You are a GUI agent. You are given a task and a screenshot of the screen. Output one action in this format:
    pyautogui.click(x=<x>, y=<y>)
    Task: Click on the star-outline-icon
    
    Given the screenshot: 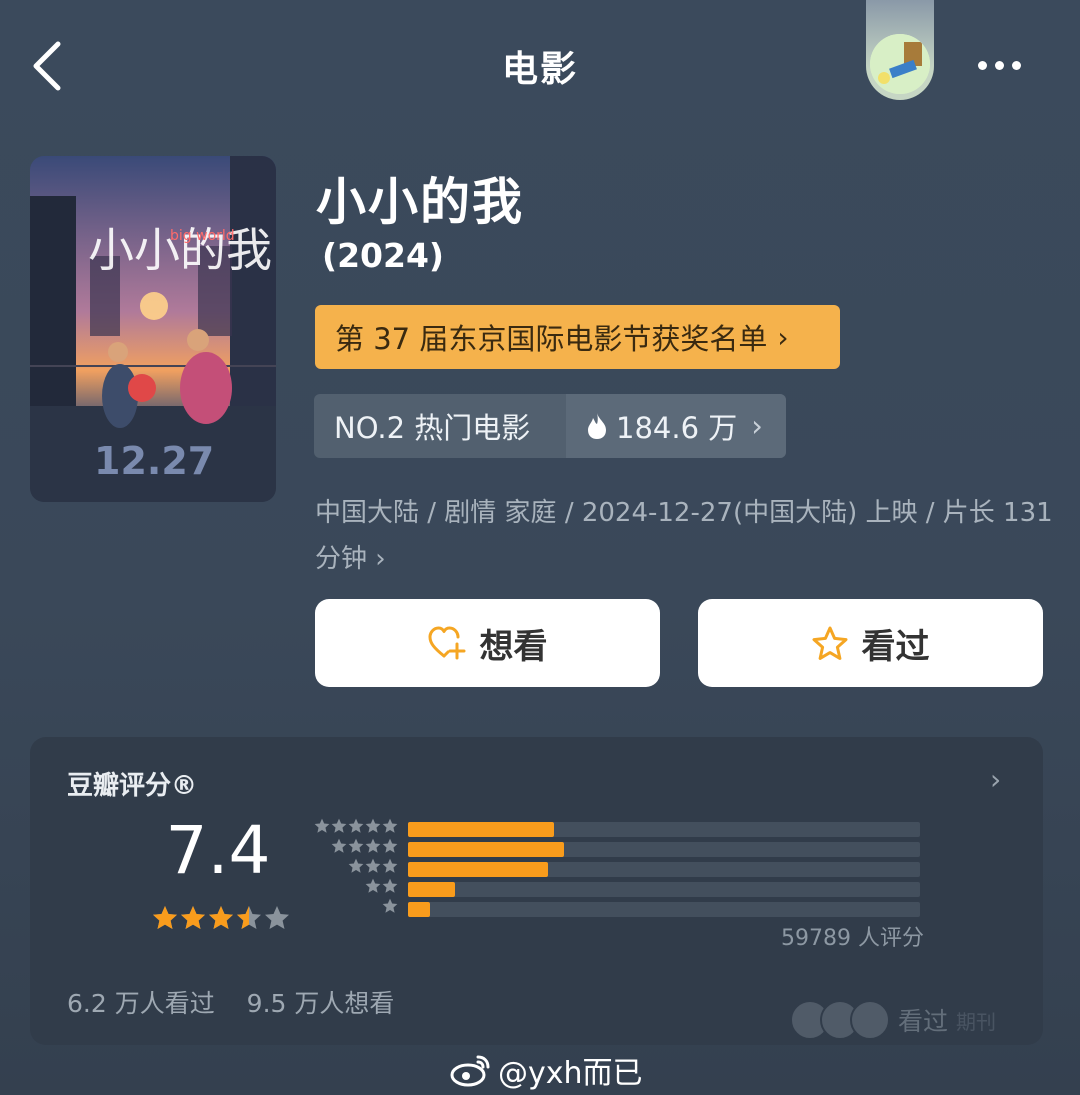 What is the action you would take?
    pyautogui.click(x=829, y=643)
    